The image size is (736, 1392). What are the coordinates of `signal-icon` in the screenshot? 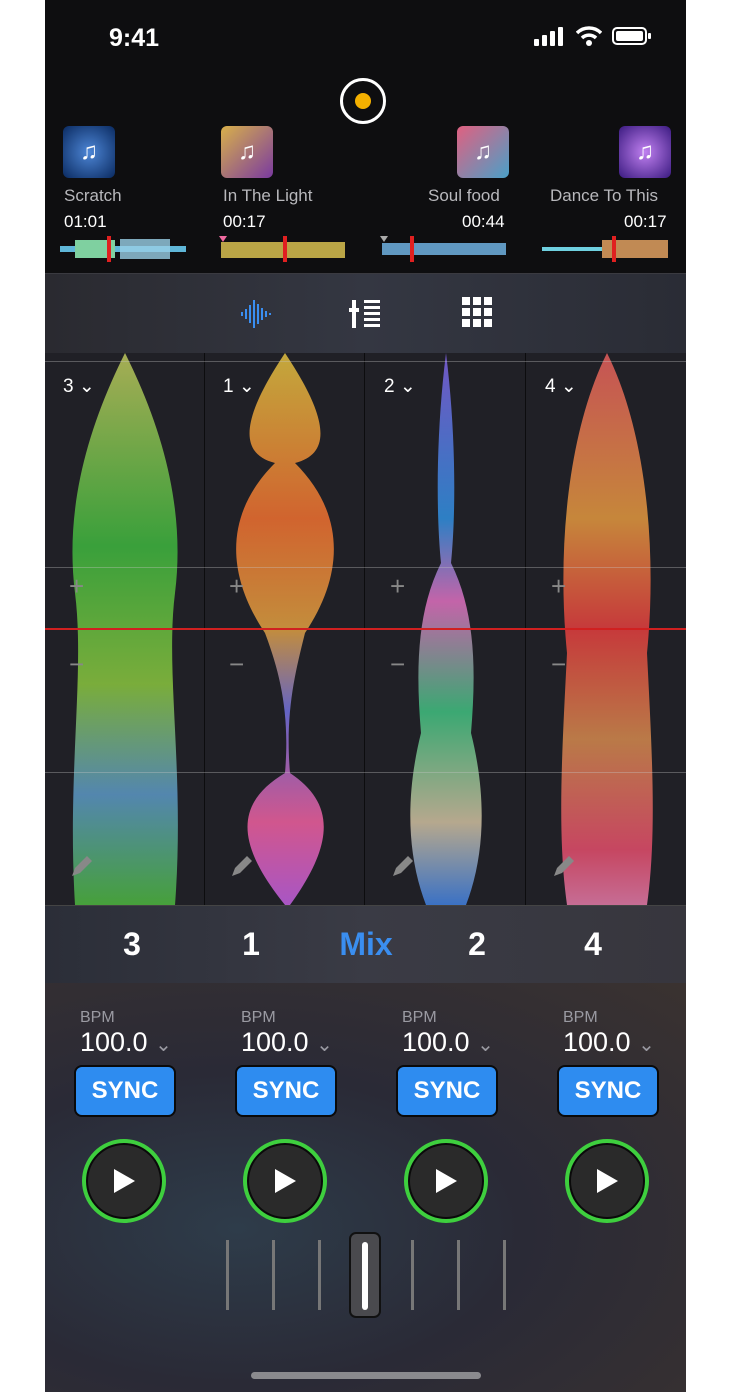 It's located at (548, 36).